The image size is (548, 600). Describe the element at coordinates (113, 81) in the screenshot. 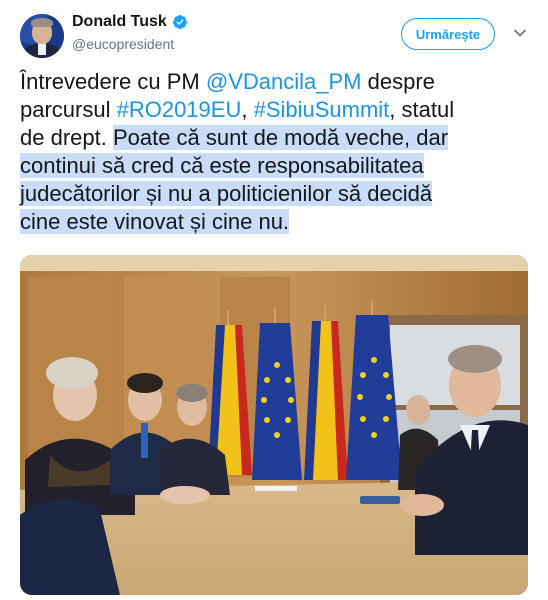

I see `tweet-text-segment: Întrevedere cu PM` at that location.